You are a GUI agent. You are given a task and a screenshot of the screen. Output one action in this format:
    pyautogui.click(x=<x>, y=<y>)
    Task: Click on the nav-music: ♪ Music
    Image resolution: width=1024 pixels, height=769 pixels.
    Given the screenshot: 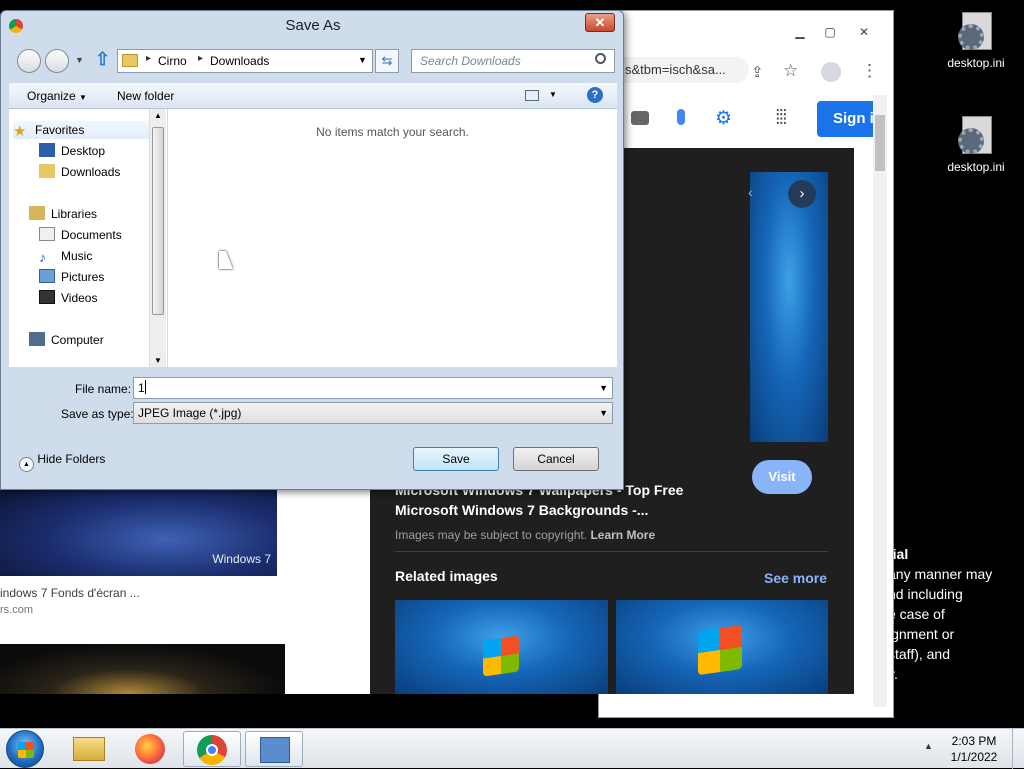 What is the action you would take?
    pyautogui.click(x=65, y=256)
    